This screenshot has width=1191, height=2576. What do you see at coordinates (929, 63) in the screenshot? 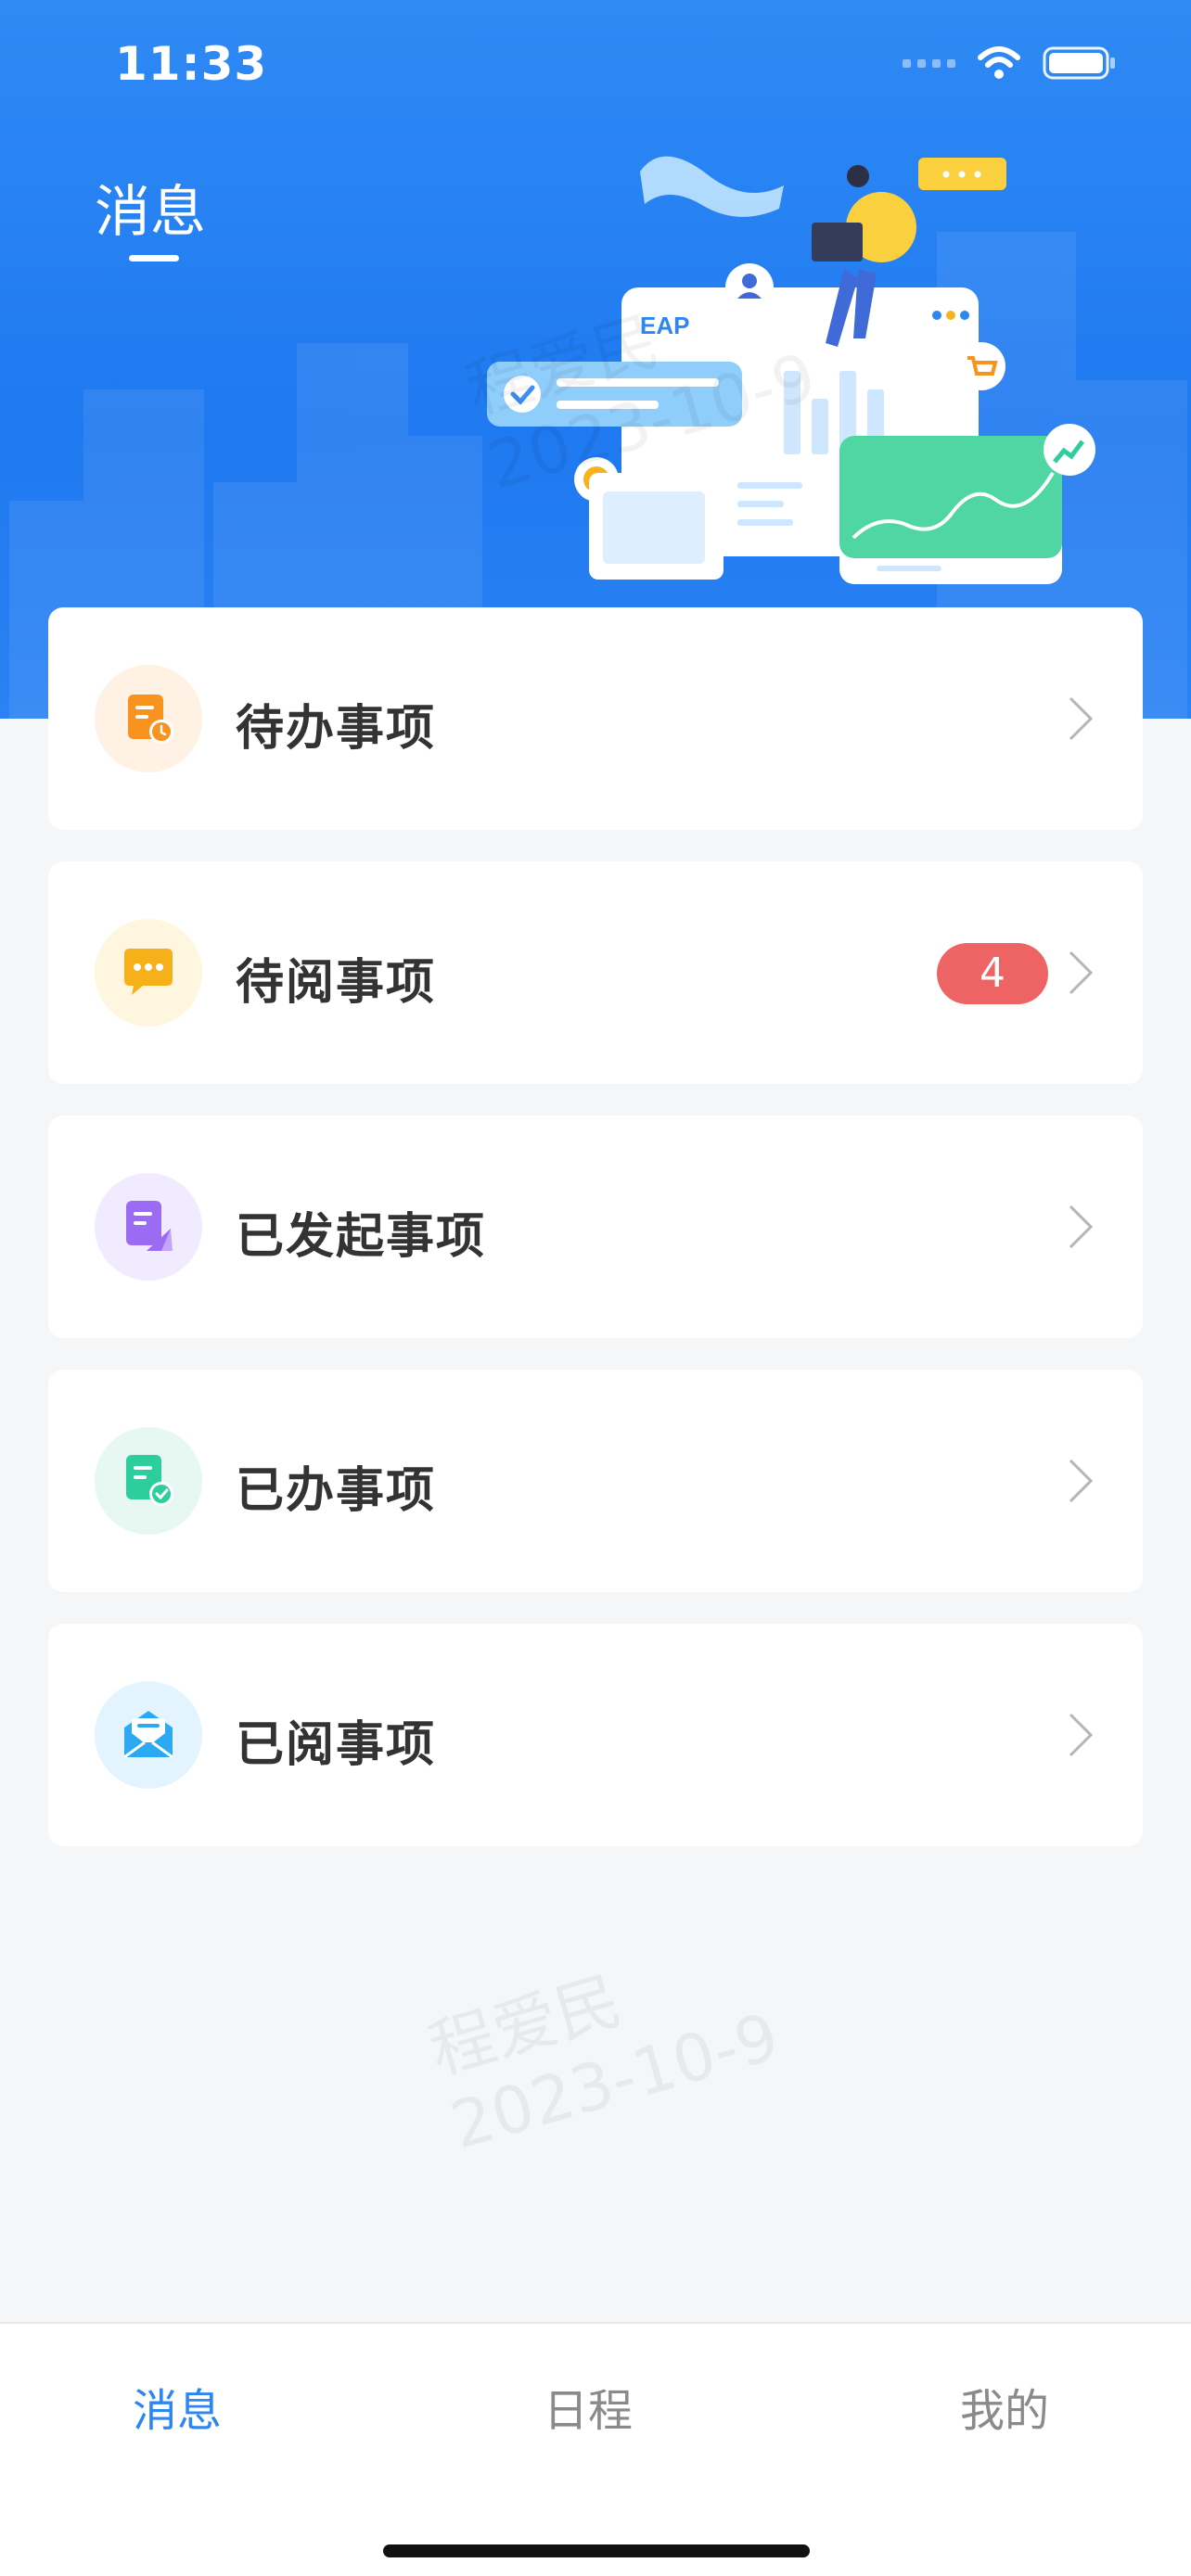
I see `signal-icon` at bounding box center [929, 63].